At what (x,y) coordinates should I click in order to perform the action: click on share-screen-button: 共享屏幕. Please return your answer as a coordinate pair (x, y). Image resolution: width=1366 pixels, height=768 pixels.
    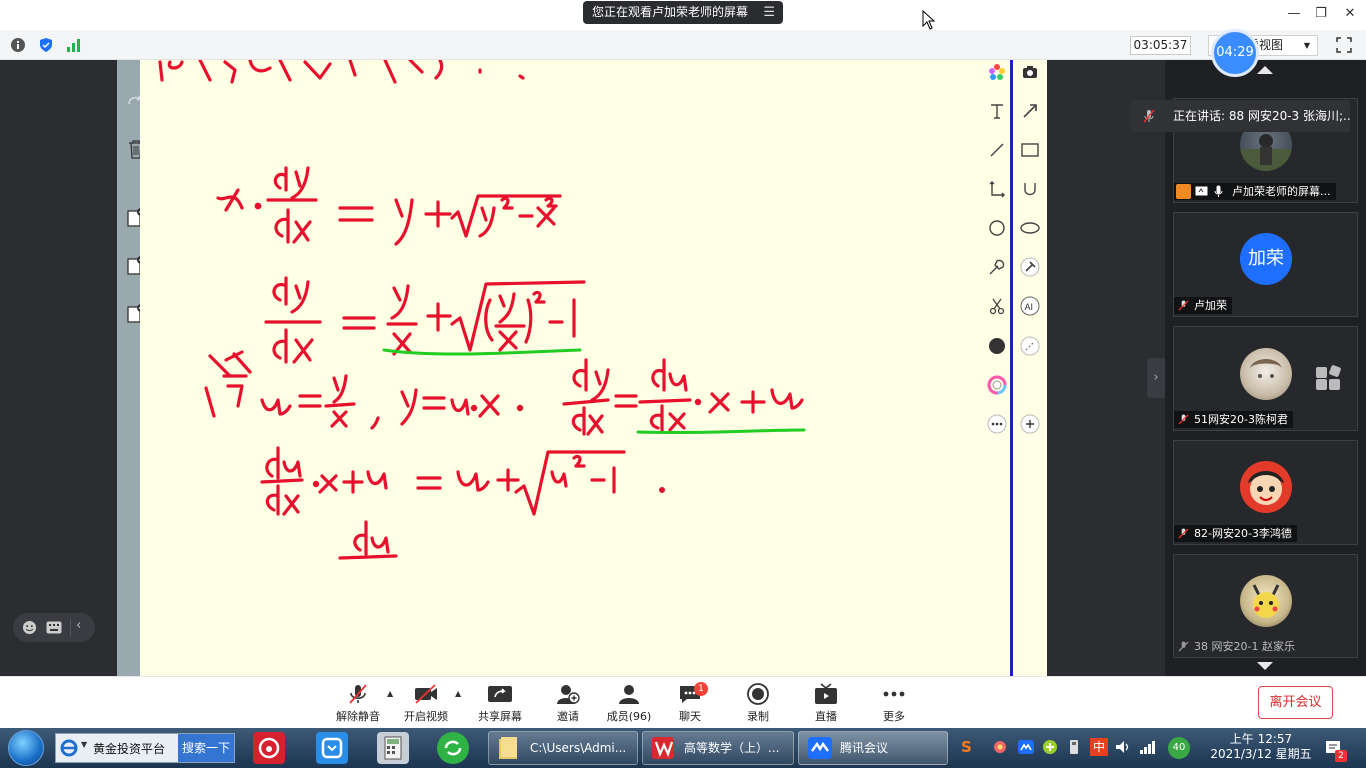
    Looking at the image, I should click on (500, 705).